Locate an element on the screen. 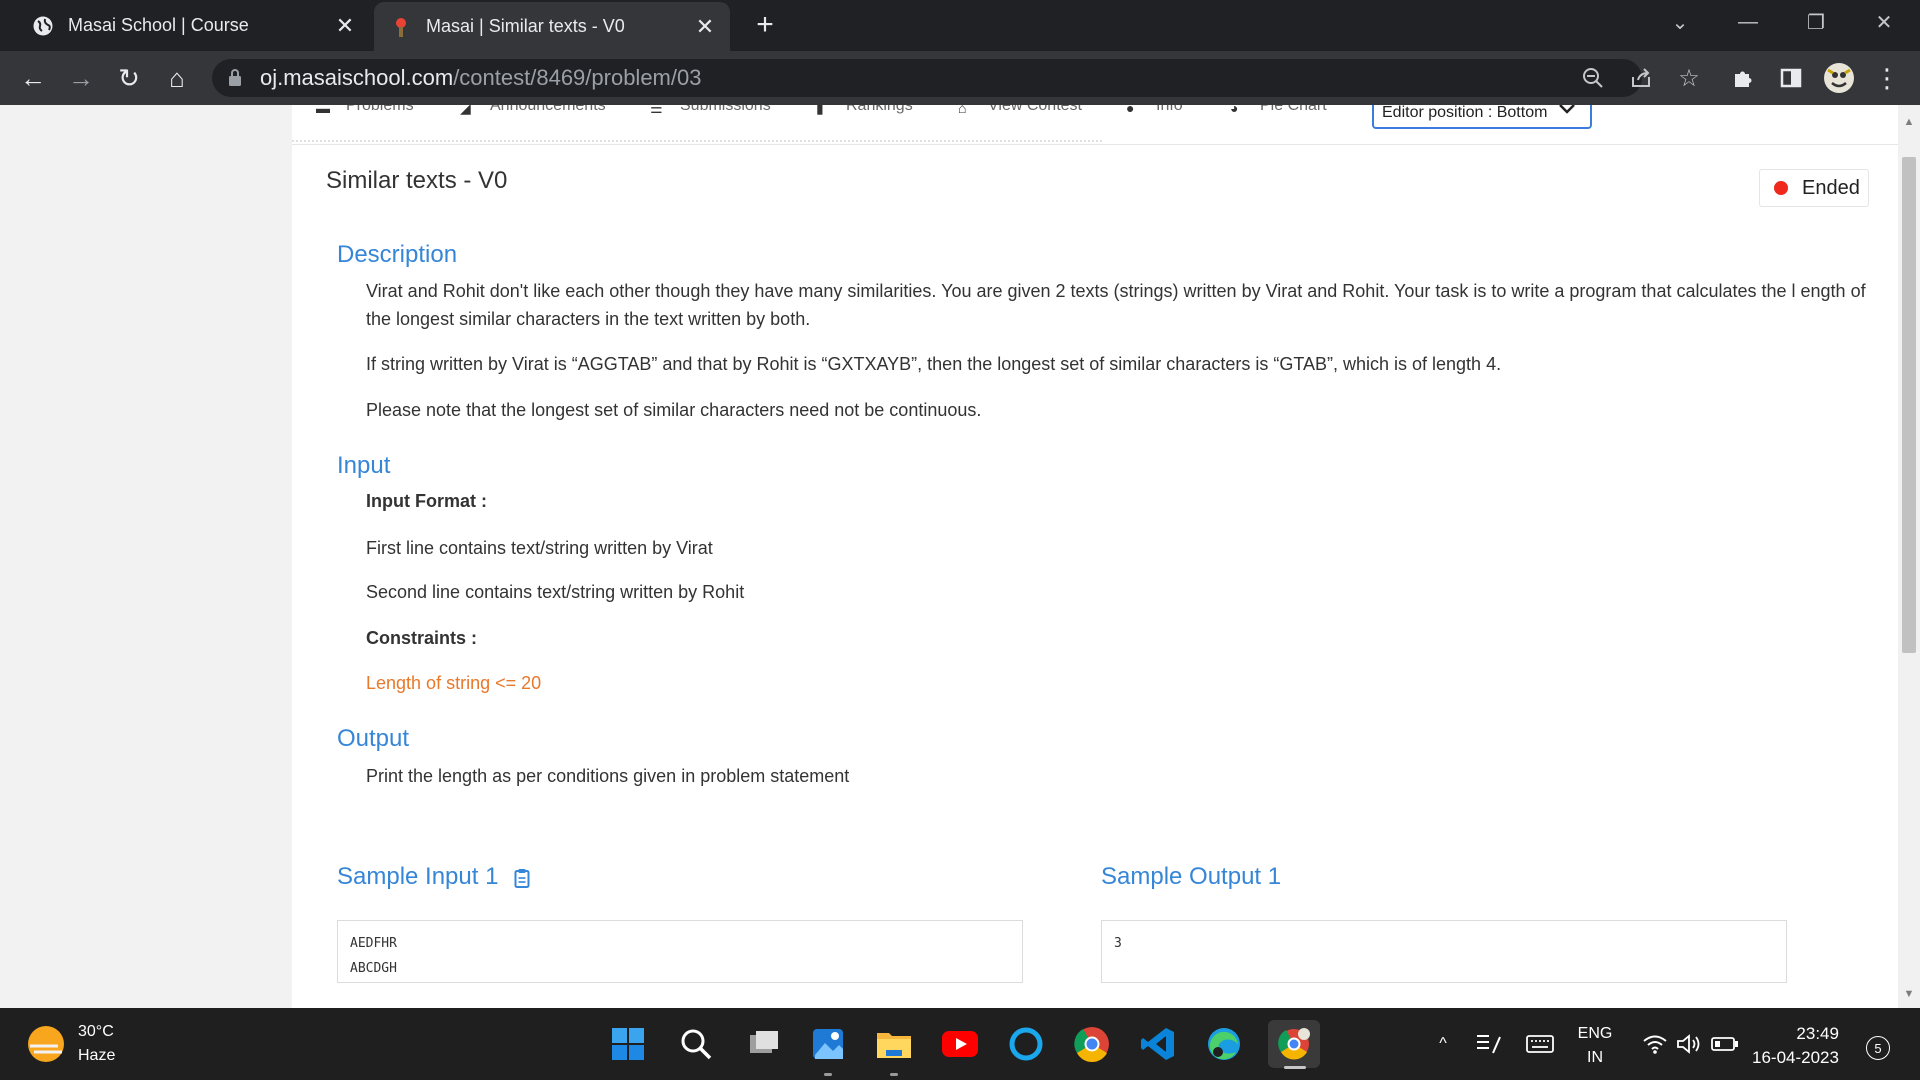 The image size is (1920, 1080). restore-button: ❐ is located at coordinates (1816, 22).